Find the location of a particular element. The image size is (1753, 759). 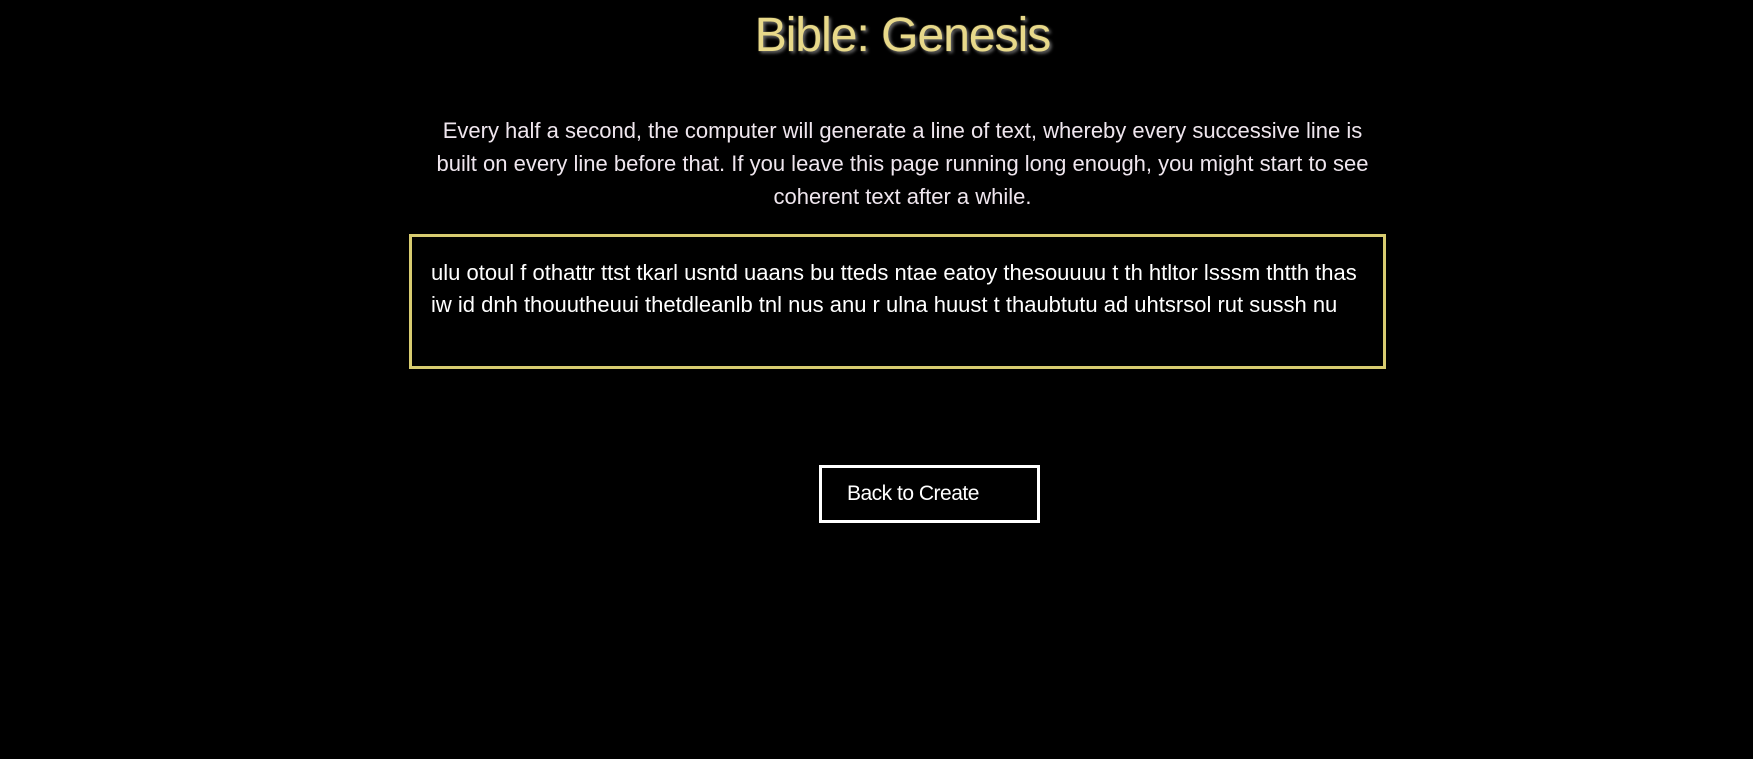

page-title: Bible: Genesis is located at coordinates (903, 35).